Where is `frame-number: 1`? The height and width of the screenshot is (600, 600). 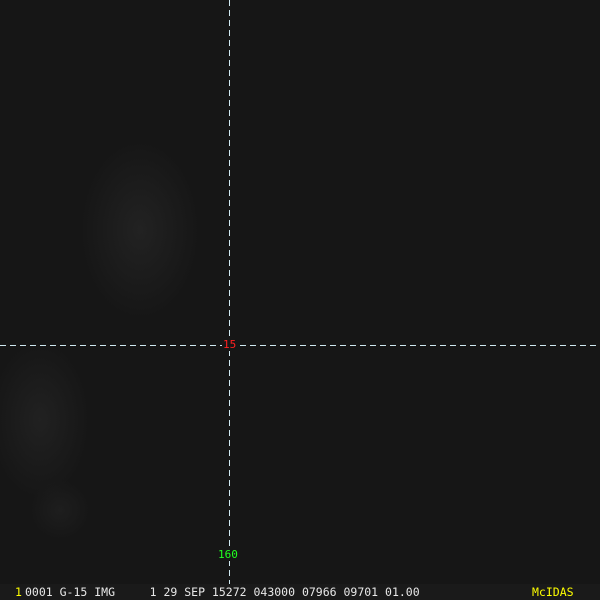
frame-number: 1 is located at coordinates (18, 592).